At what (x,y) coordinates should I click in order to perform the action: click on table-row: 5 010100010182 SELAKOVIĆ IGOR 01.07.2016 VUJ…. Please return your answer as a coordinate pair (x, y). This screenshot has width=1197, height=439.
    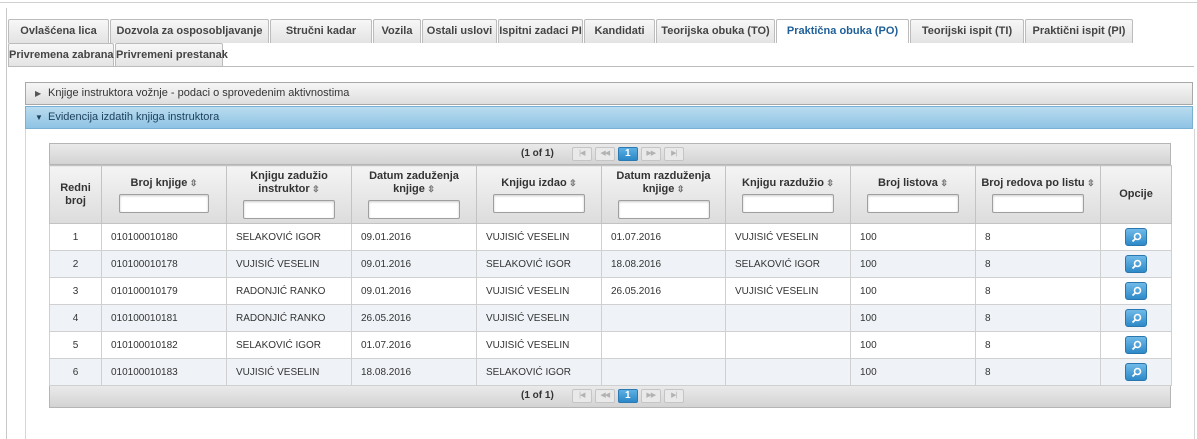
    Looking at the image, I should click on (610, 345).